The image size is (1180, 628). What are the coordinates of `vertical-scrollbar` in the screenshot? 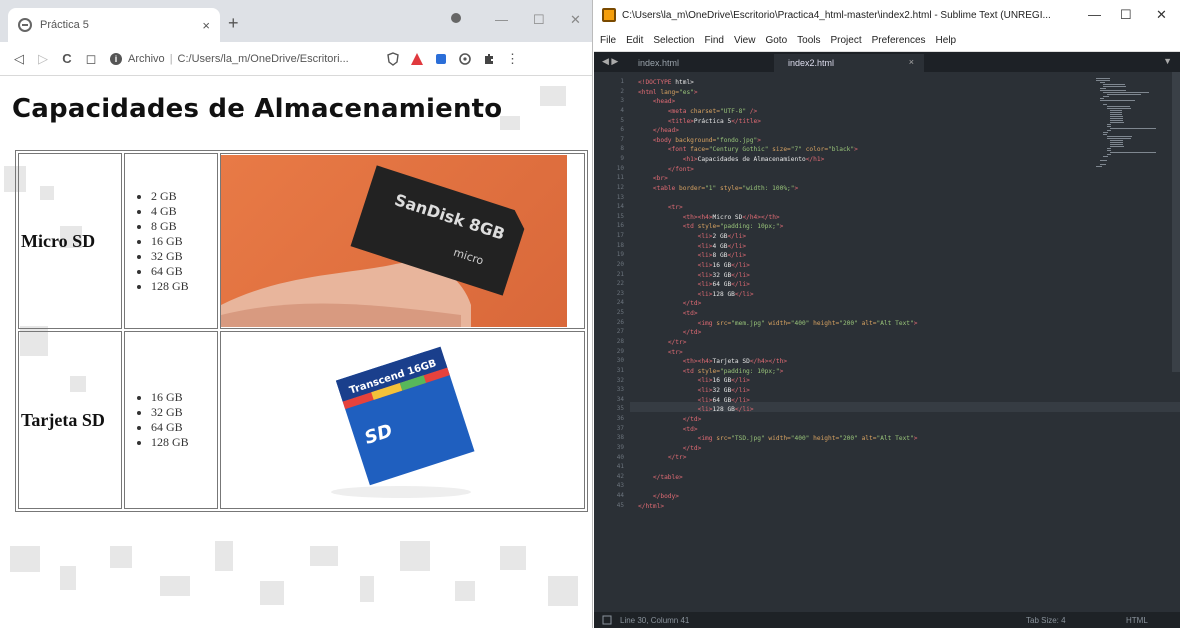 It's located at (1176, 222).